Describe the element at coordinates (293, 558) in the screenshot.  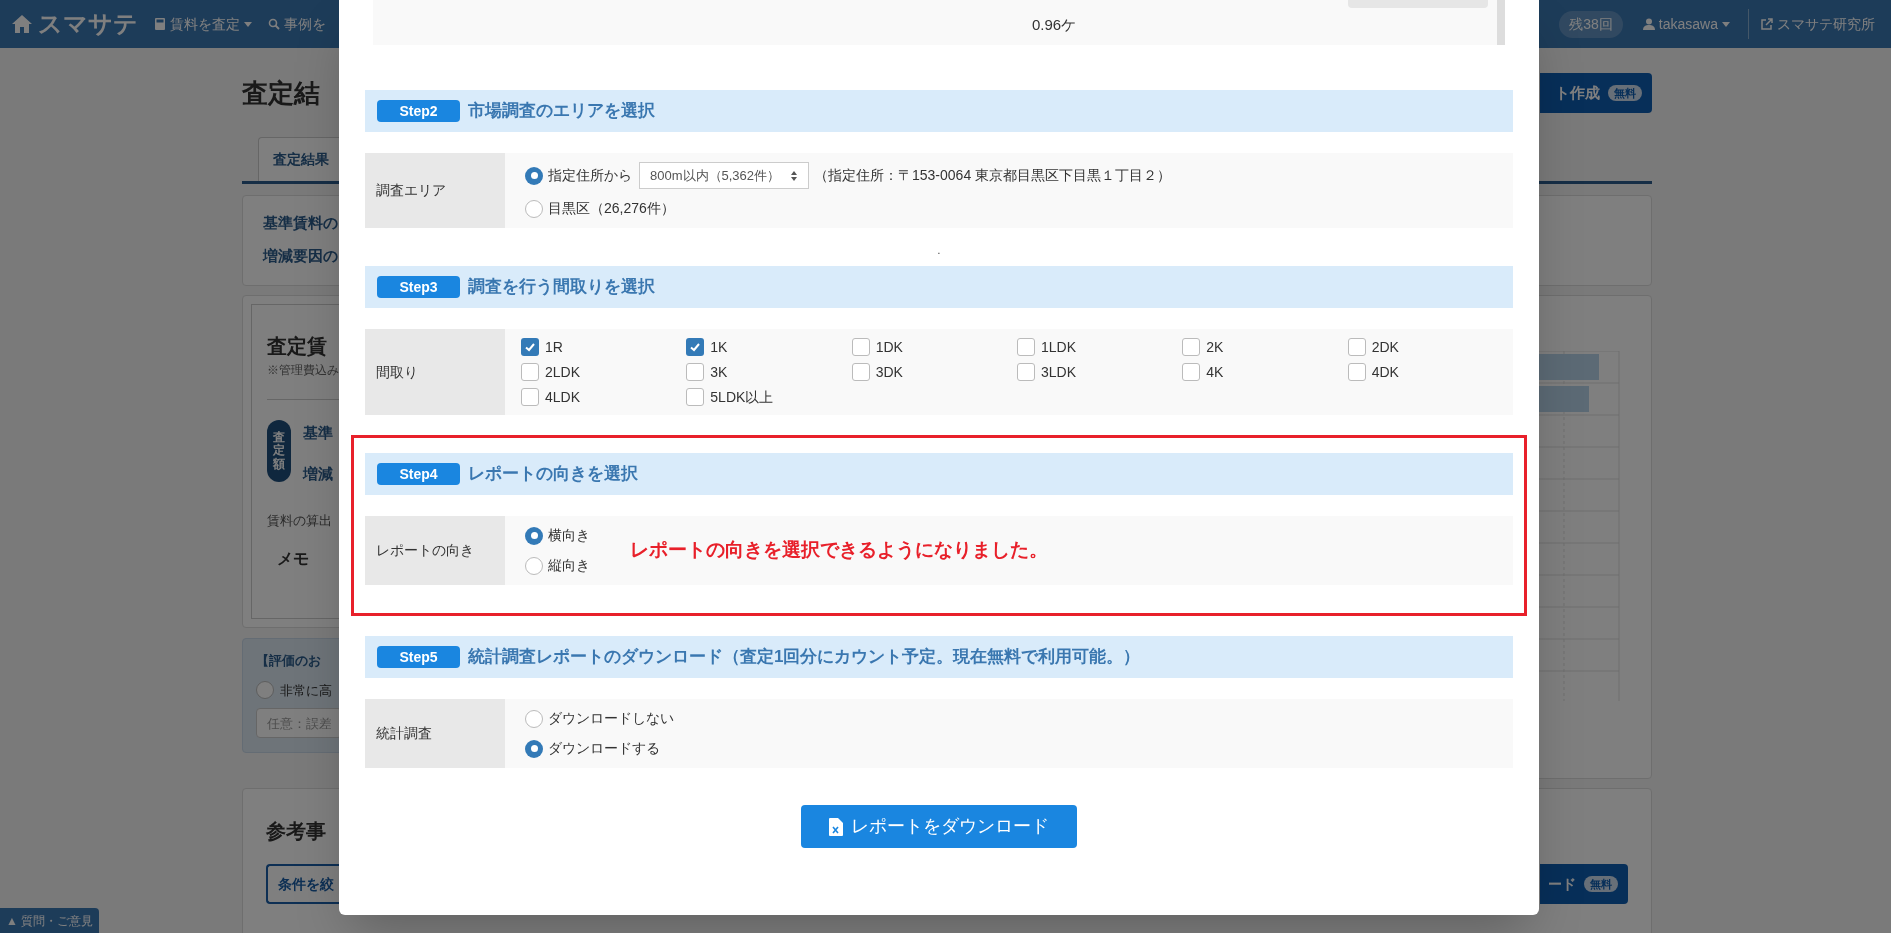
I see `memo-label: メモ` at that location.